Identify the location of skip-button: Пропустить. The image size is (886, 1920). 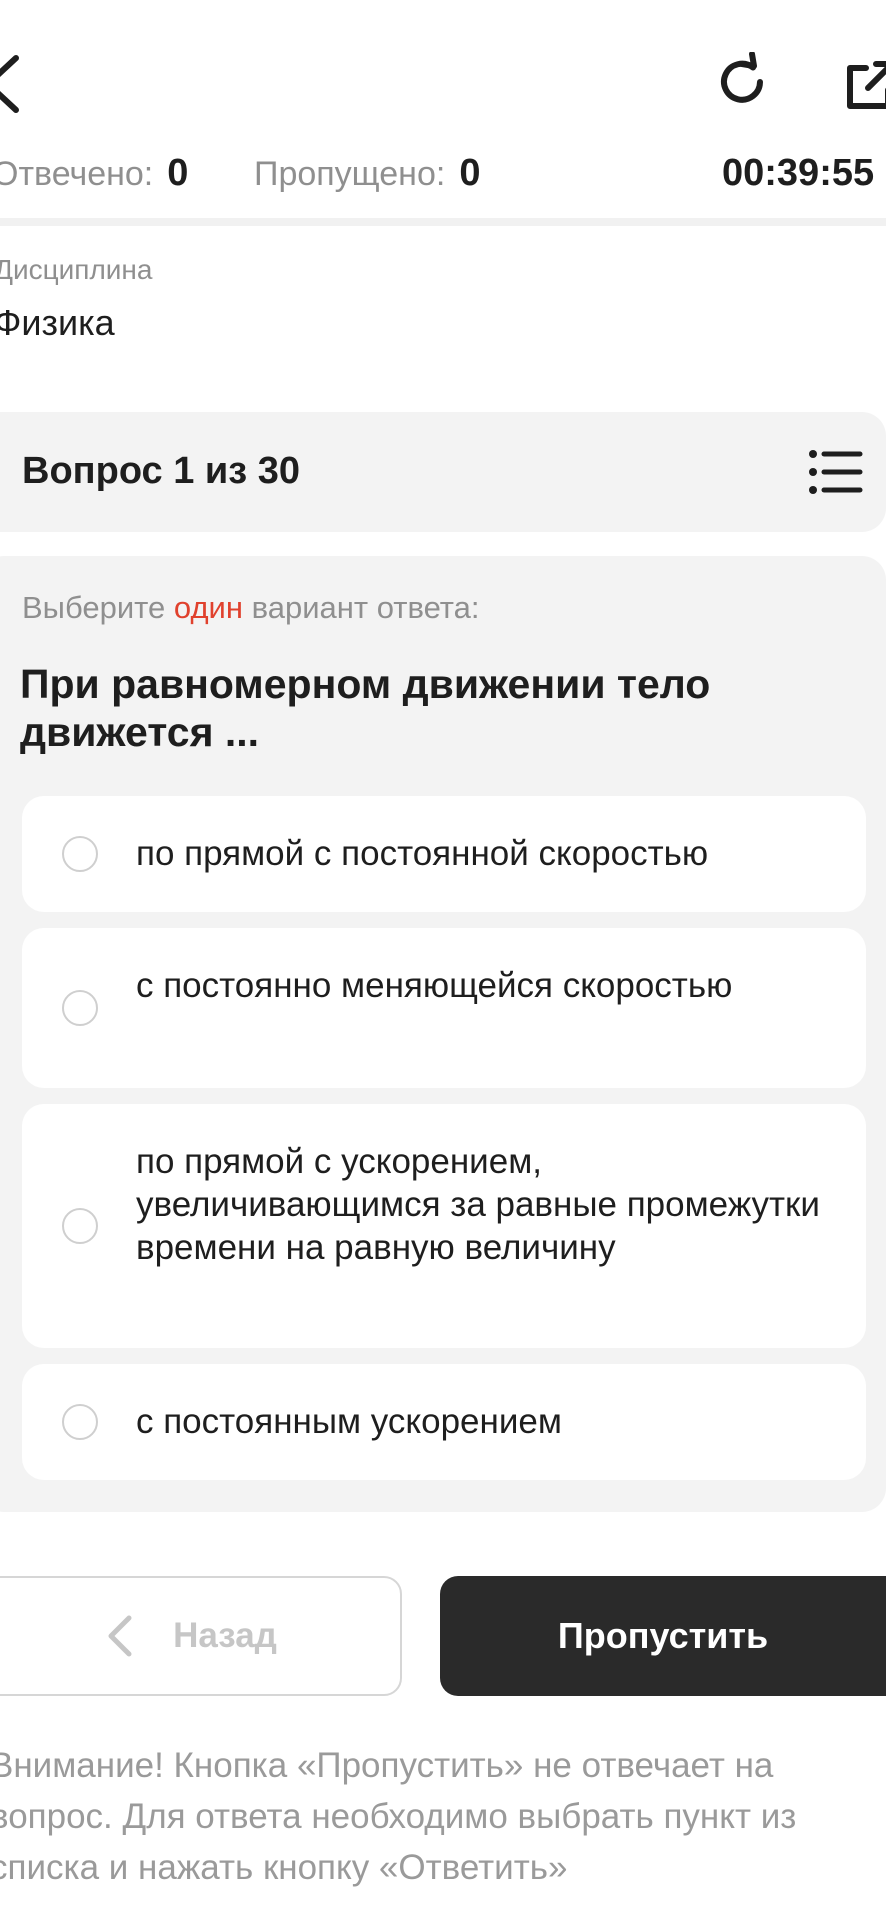
(663, 1636).